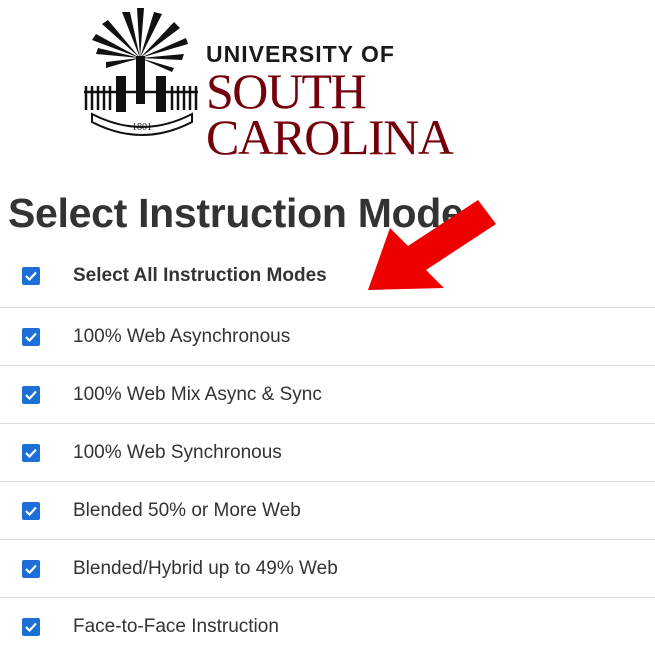 This screenshot has width=655, height=652. I want to click on select-all-checkbox, so click(31, 275).